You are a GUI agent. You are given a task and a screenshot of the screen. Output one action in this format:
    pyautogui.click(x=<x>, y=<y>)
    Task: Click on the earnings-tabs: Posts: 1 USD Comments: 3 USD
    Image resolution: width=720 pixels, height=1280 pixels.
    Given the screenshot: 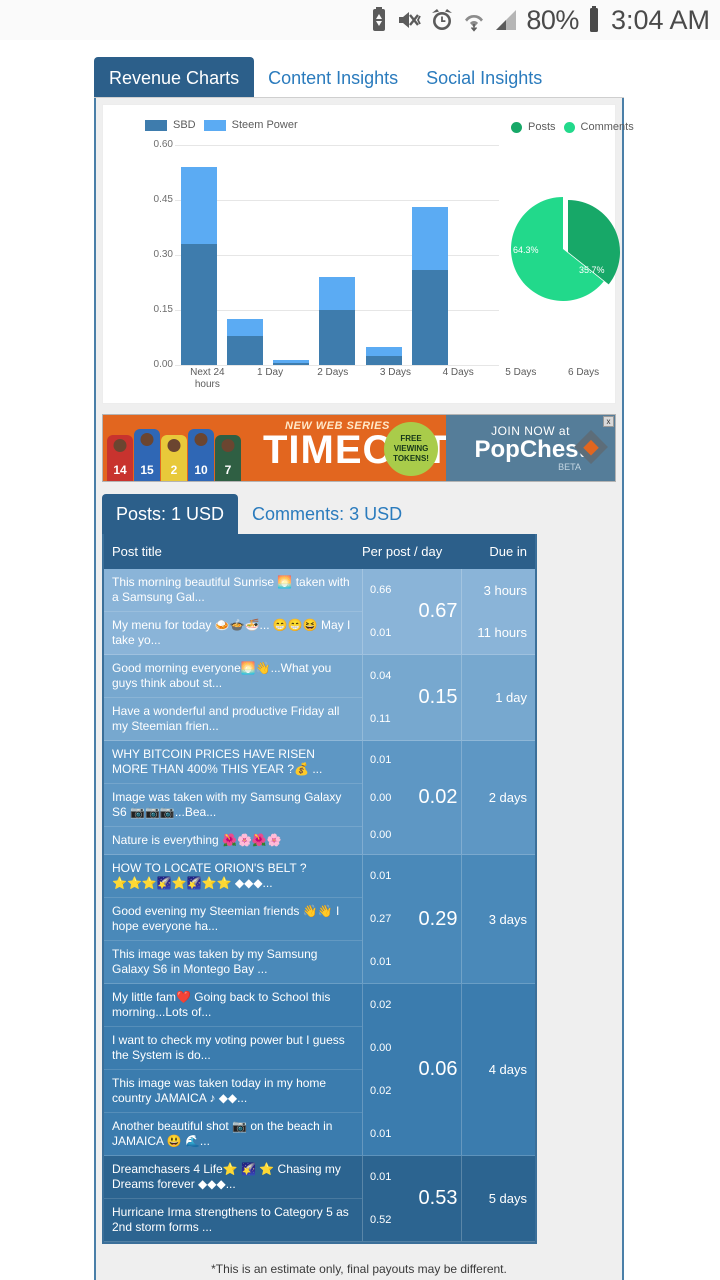 What is the action you would take?
    pyautogui.click(x=359, y=514)
    